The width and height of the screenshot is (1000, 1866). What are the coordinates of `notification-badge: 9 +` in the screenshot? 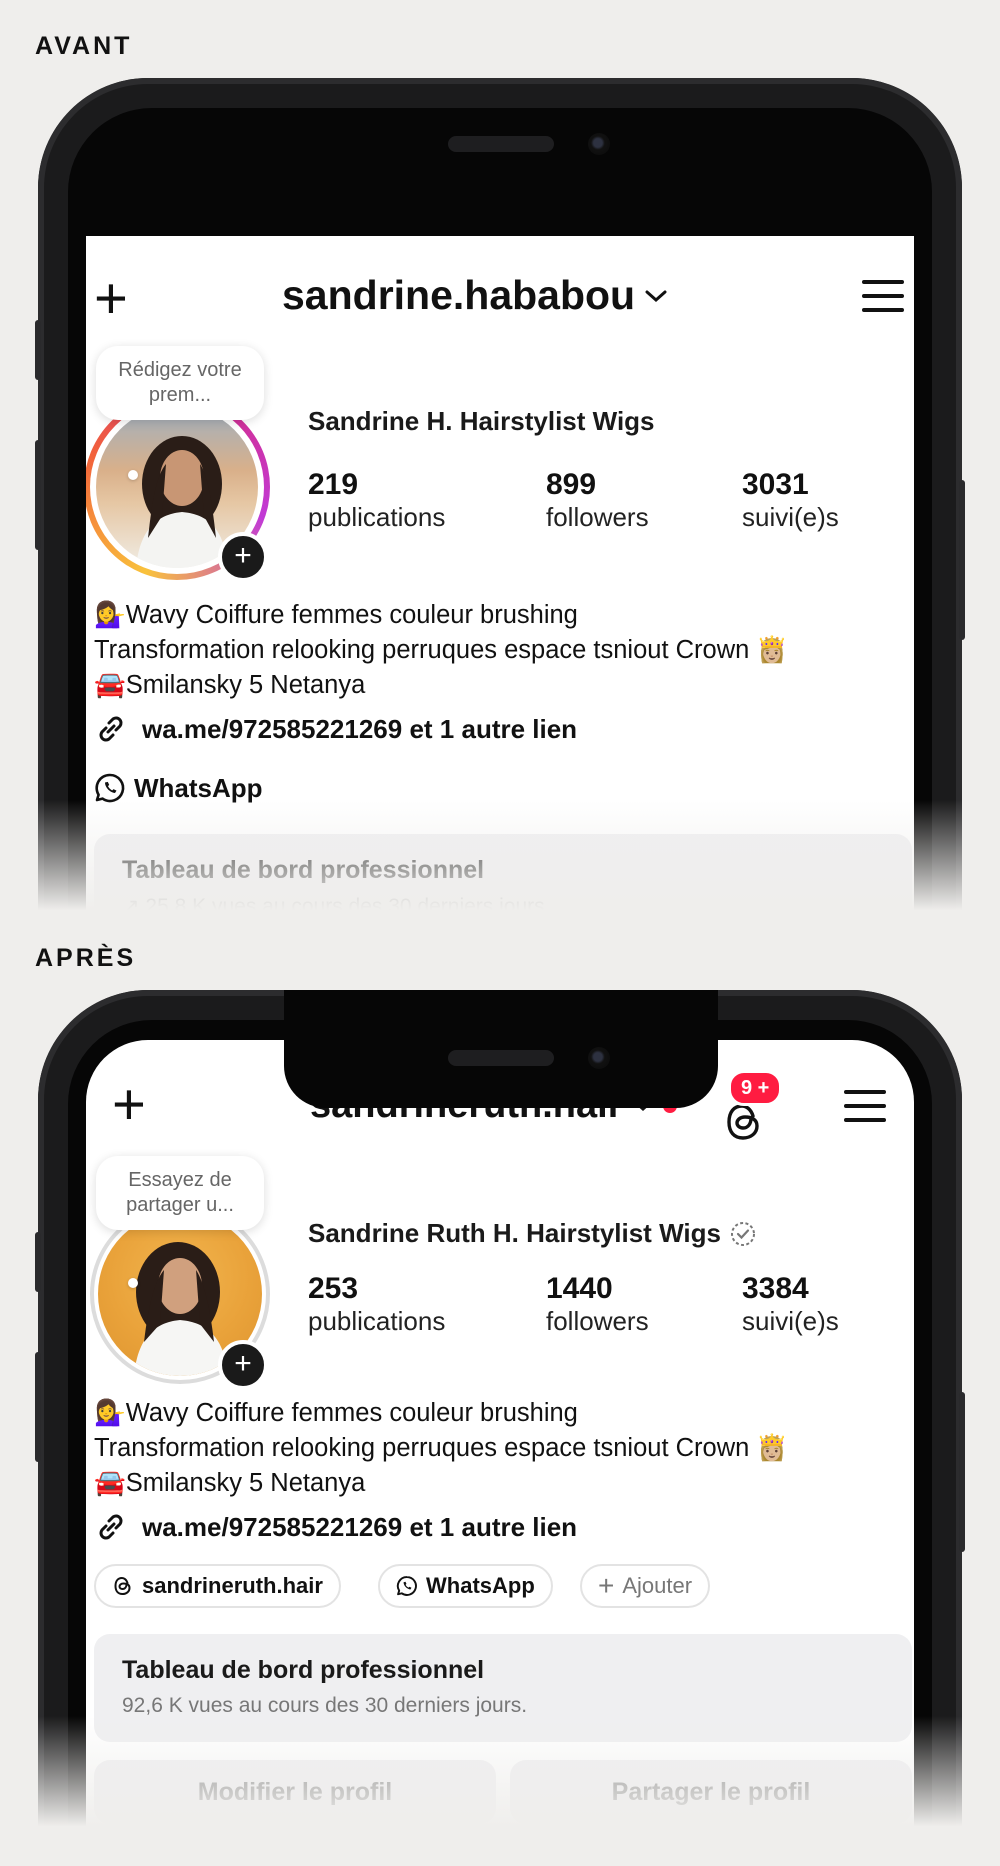 It's located at (755, 1088).